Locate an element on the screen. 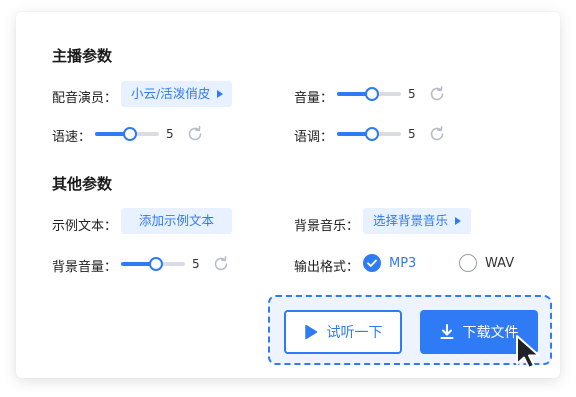  sample-text-label: 示例文本： is located at coordinates (85, 226).